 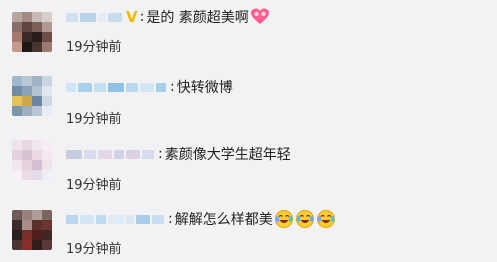 I want to click on comment-text: 解解怎么样都美, so click(x=223, y=220).